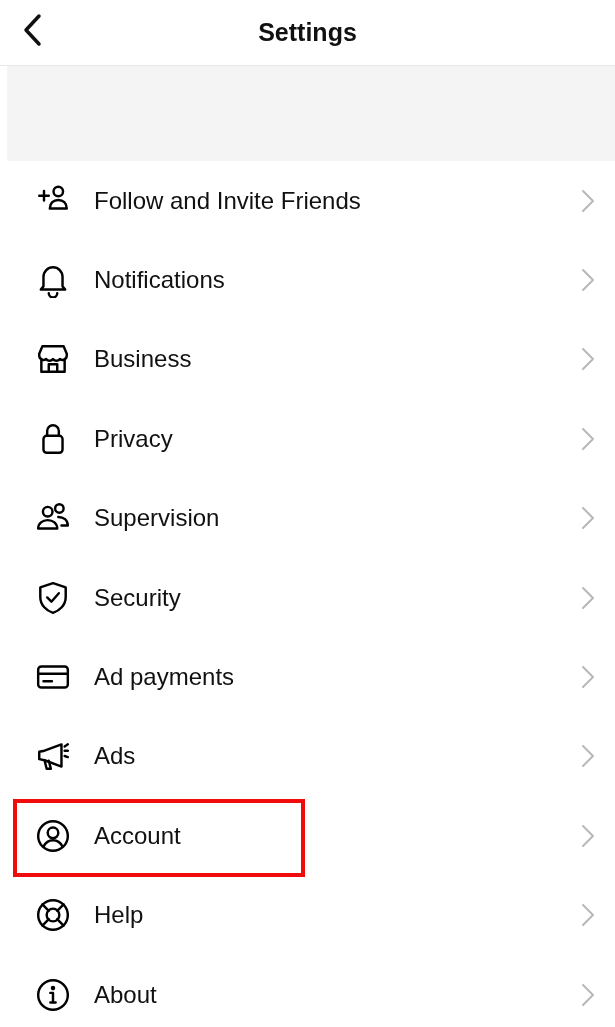  What do you see at coordinates (160, 280) in the screenshot?
I see `row-label: Notifications` at bounding box center [160, 280].